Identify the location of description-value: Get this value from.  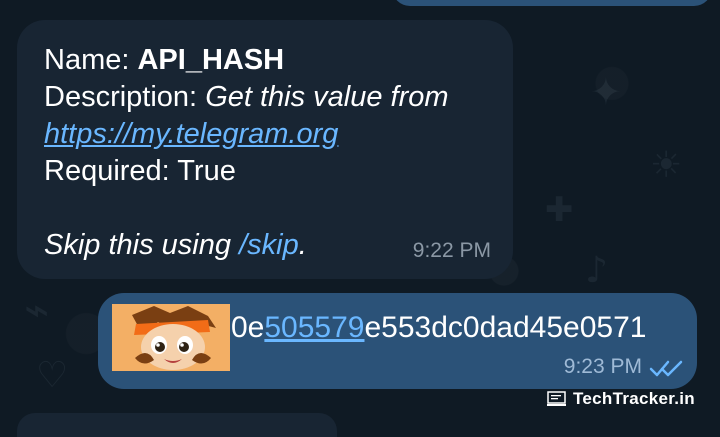
(327, 97).